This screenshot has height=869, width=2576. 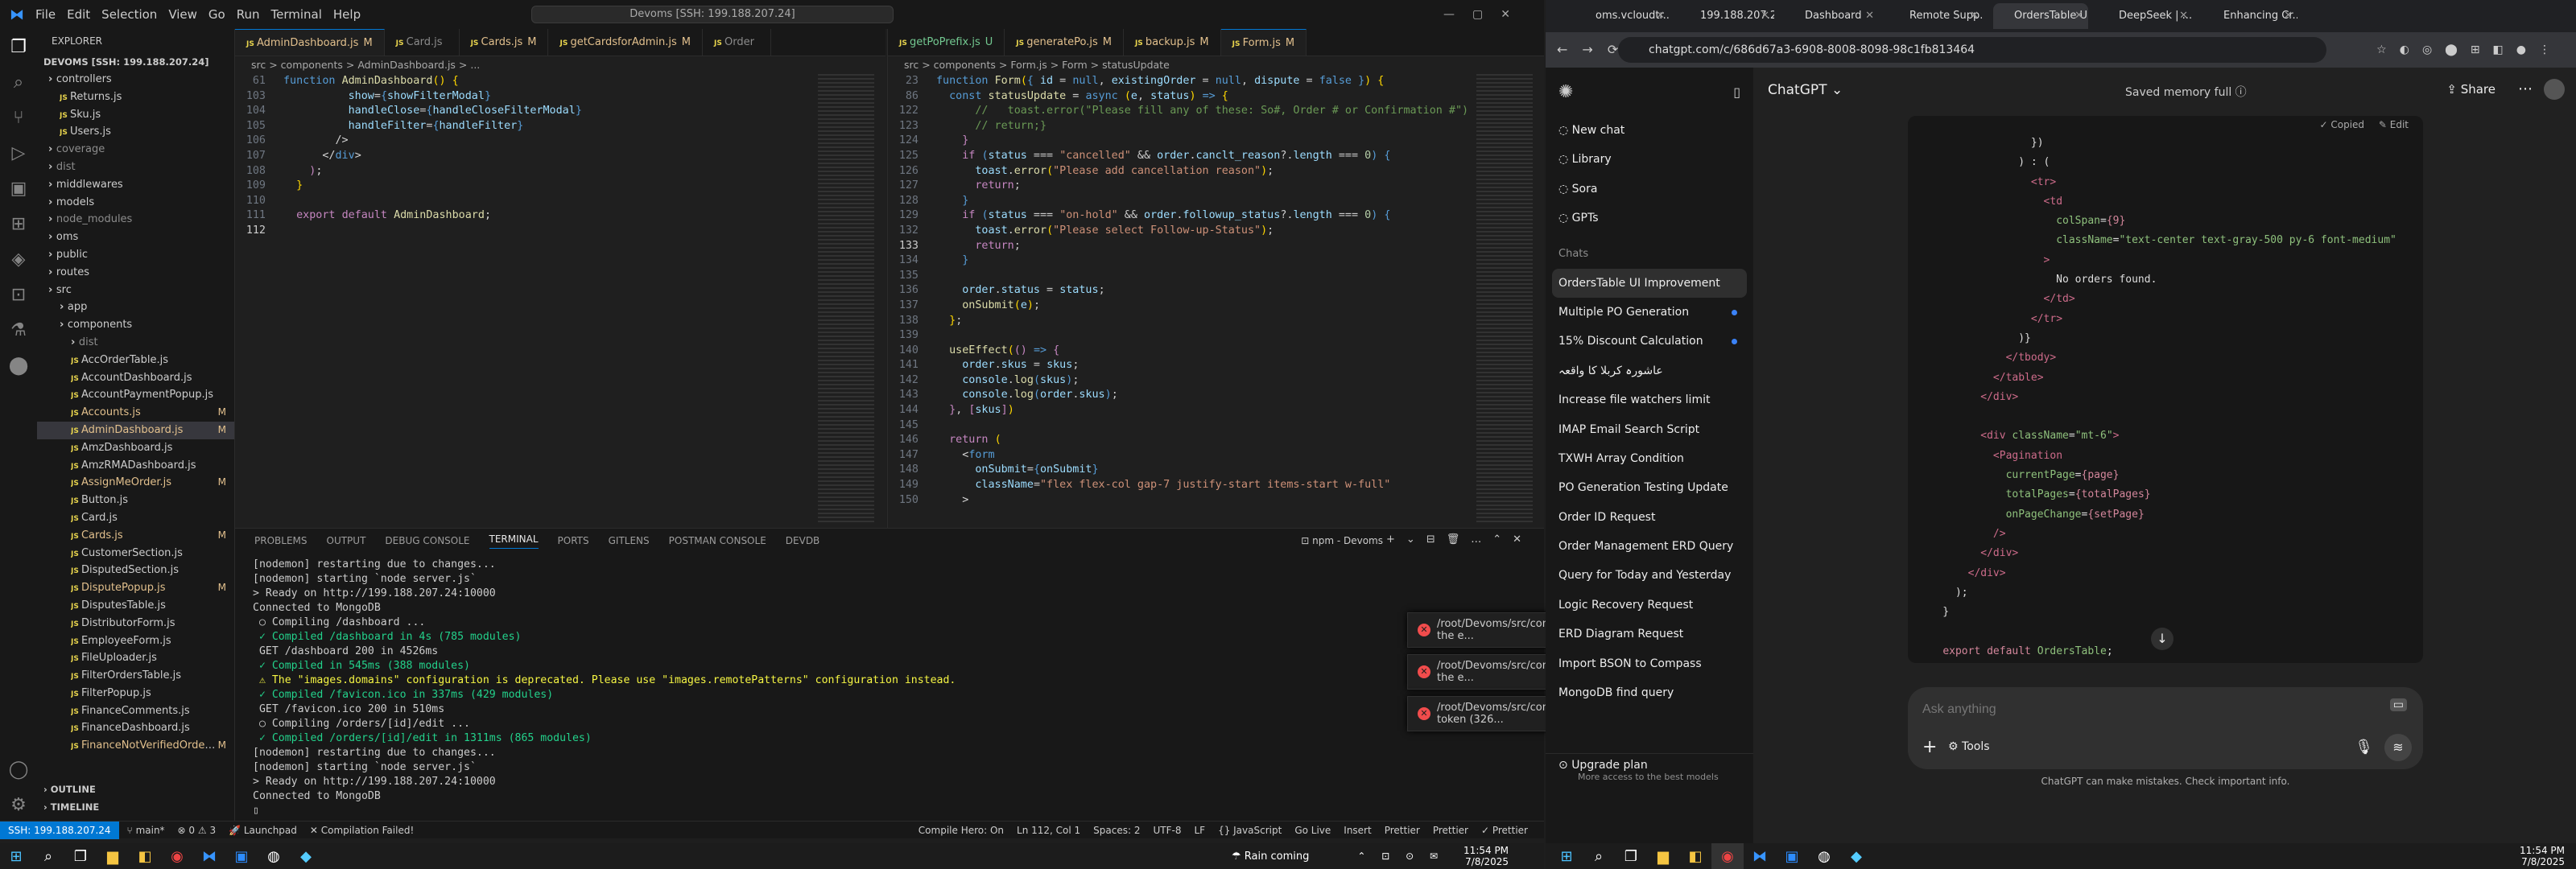 What do you see at coordinates (135, 273) in the screenshot?
I see `tree-folder: › routes` at bounding box center [135, 273].